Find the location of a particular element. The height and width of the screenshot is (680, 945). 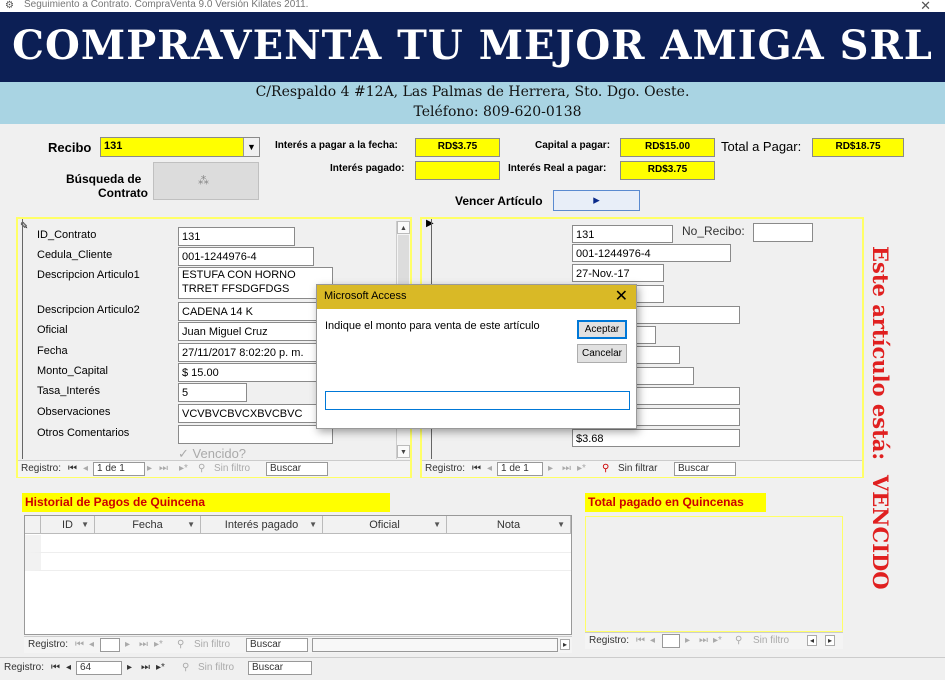

col-header-interes: Interés pagado ▼ is located at coordinates (262, 525).